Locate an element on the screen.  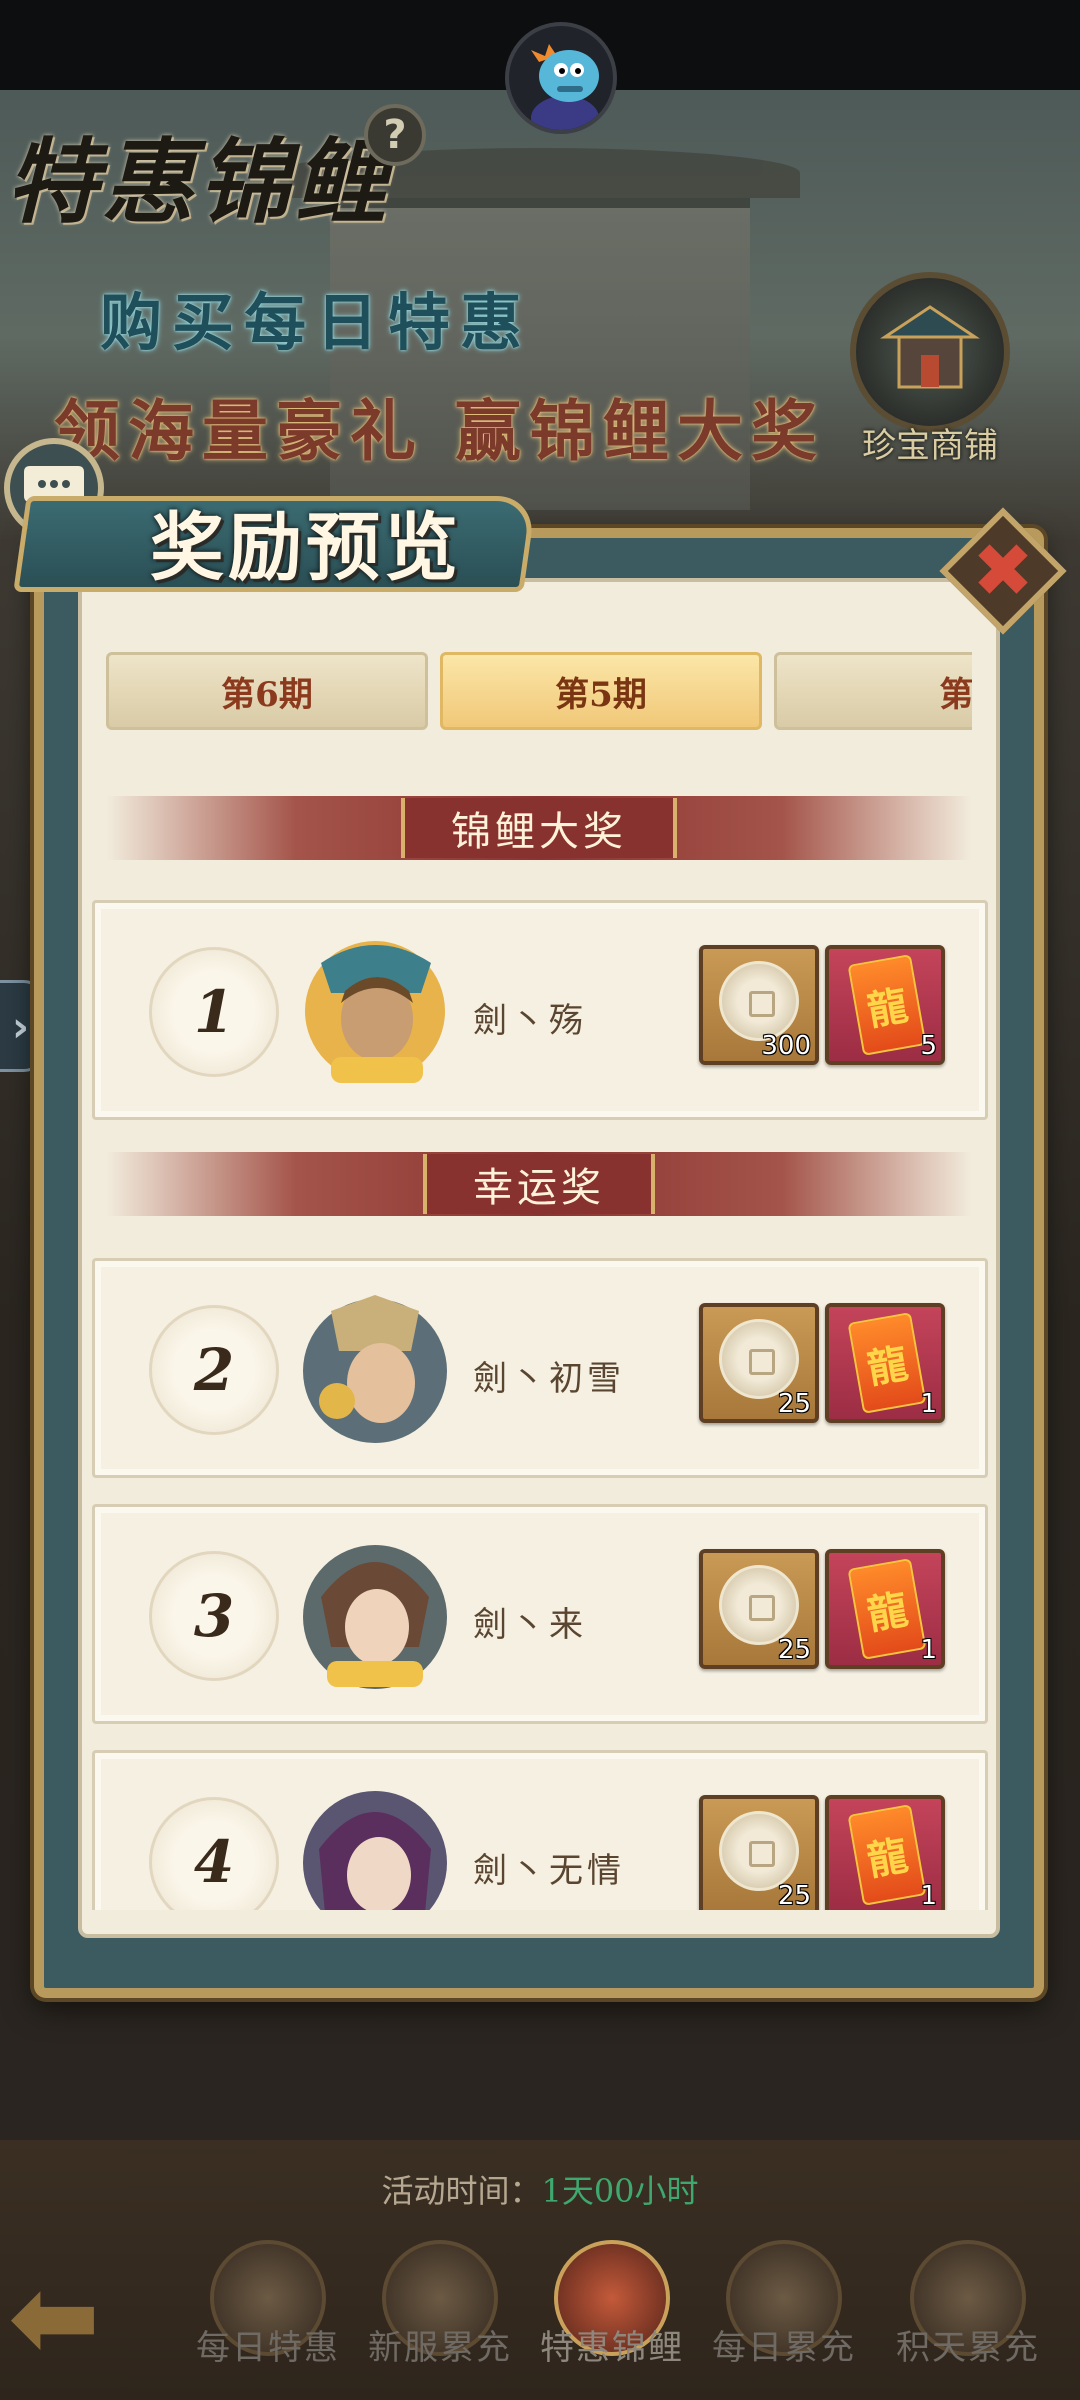
nav-label: 每日累充 is located at coordinates (784, 2348).